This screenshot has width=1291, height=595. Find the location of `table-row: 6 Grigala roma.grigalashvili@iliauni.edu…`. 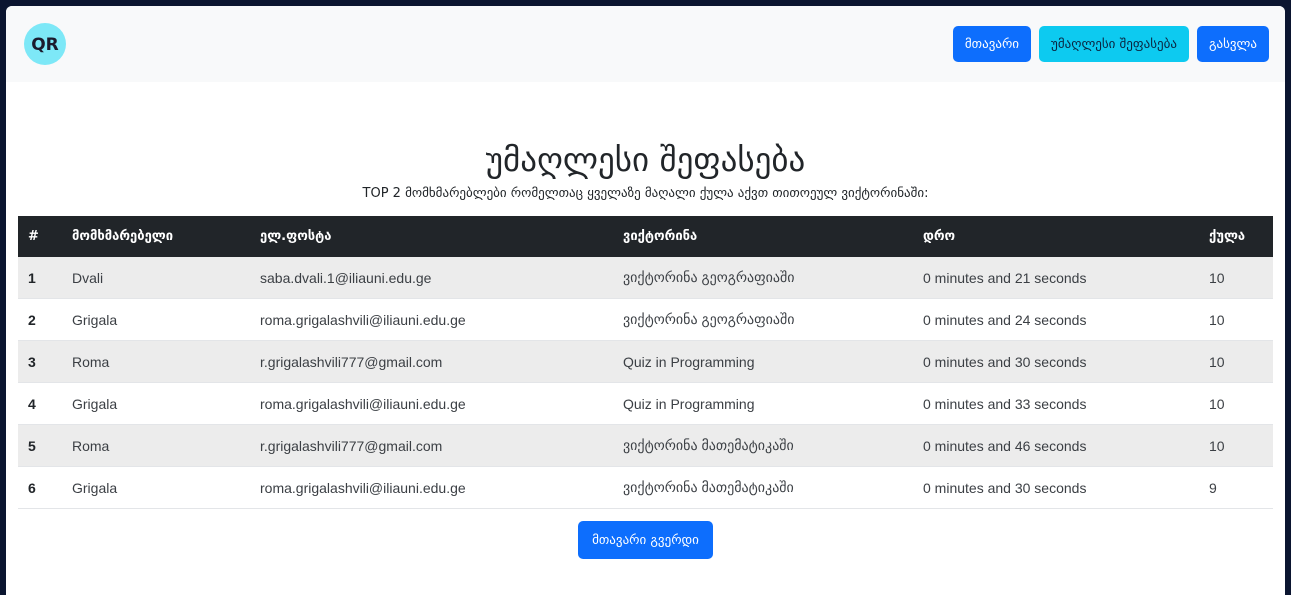

table-row: 6 Grigala roma.grigalashvili@iliauni.edu… is located at coordinates (645, 487).